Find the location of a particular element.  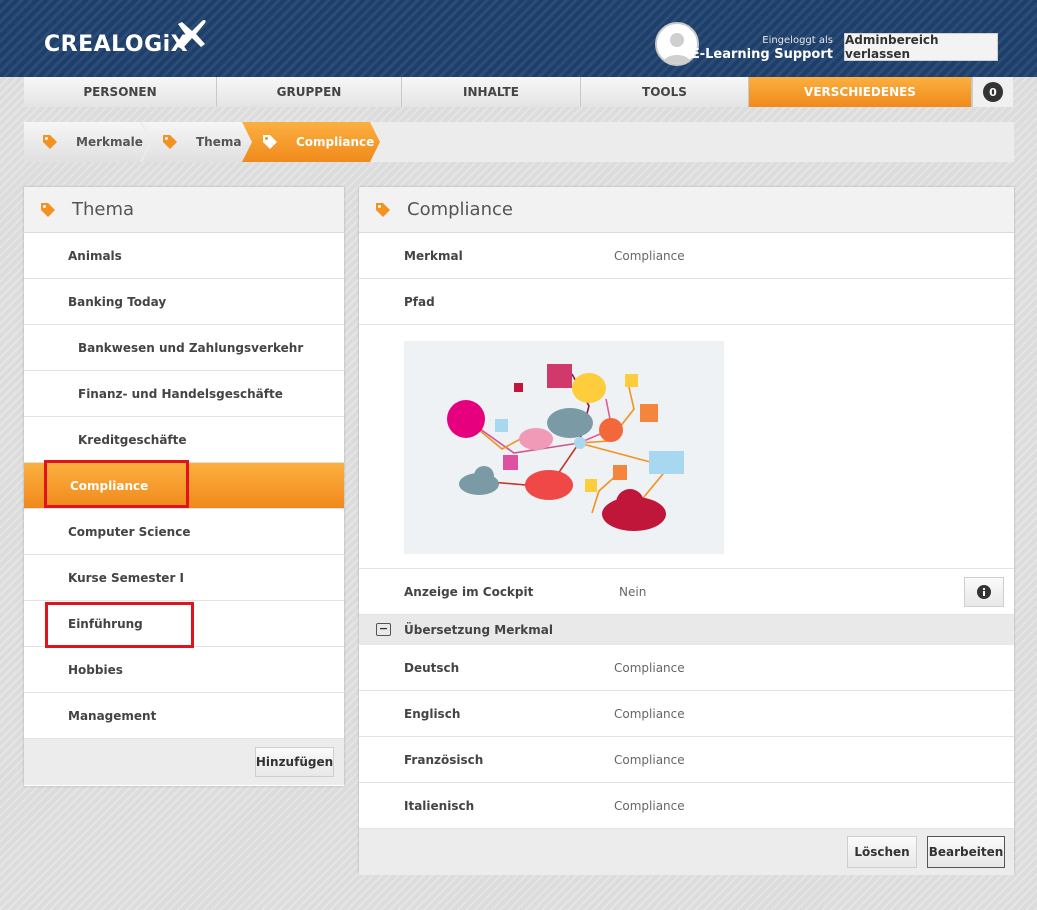

collapse-icon: − is located at coordinates (383, 629).